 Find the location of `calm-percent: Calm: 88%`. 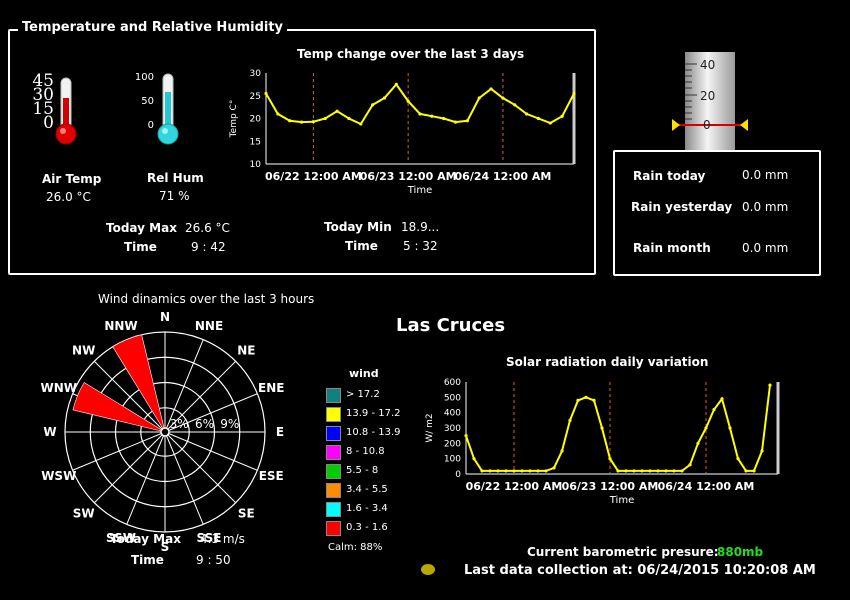

calm-percent: Calm: 88% is located at coordinates (355, 547).